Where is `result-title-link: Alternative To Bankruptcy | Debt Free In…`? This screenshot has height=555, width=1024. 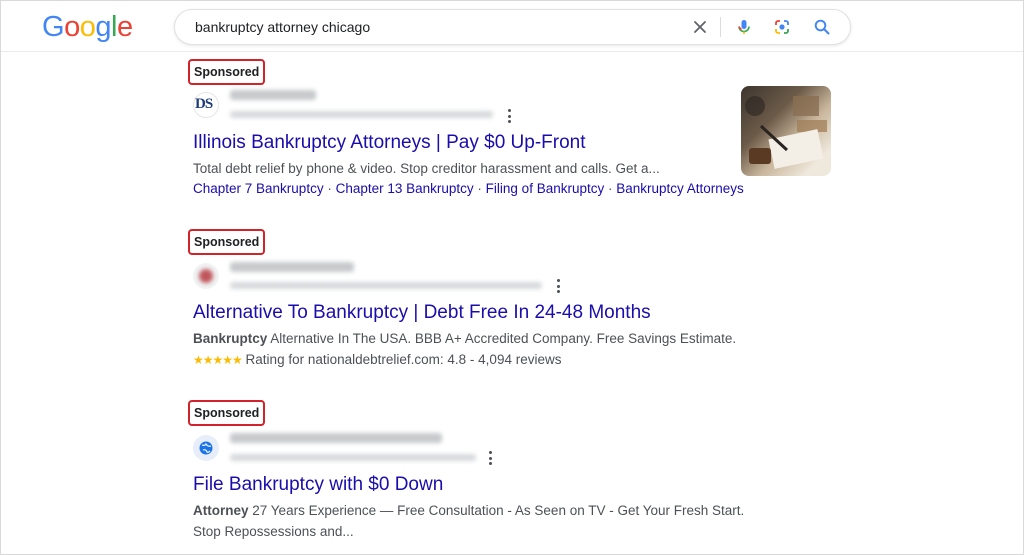 result-title-link: Alternative To Bankruptcy | Debt Free In… is located at coordinates (422, 313).